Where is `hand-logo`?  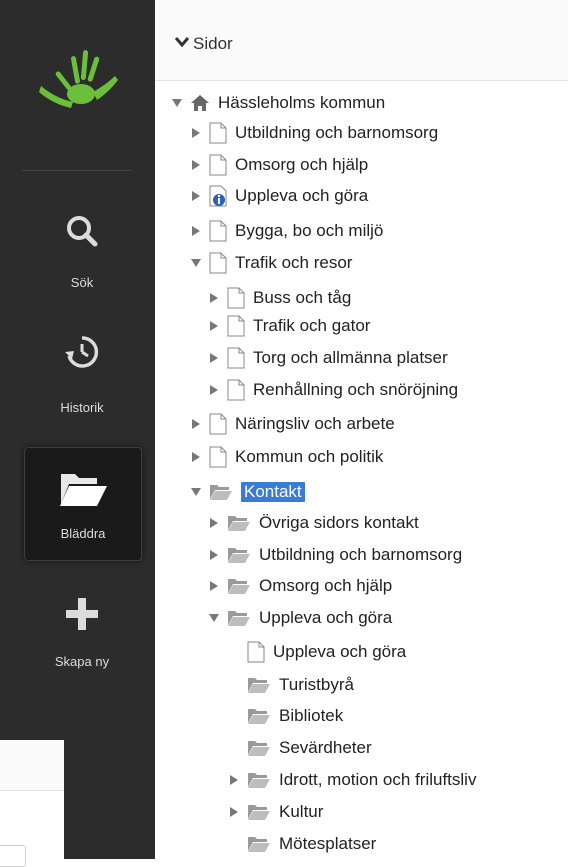 hand-logo is located at coordinates (80, 81).